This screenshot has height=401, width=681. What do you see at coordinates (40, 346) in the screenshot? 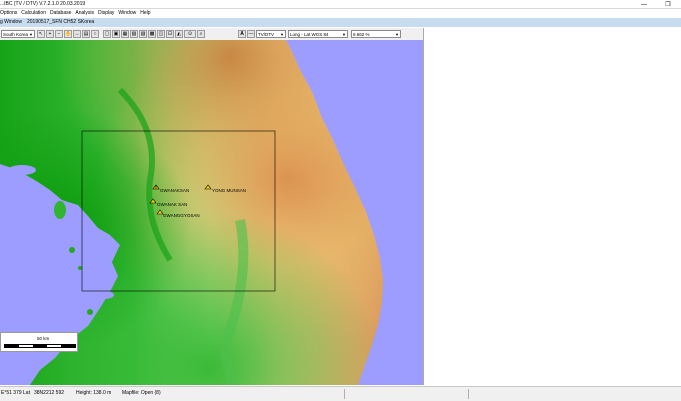
I see `scale-ruler` at bounding box center [40, 346].